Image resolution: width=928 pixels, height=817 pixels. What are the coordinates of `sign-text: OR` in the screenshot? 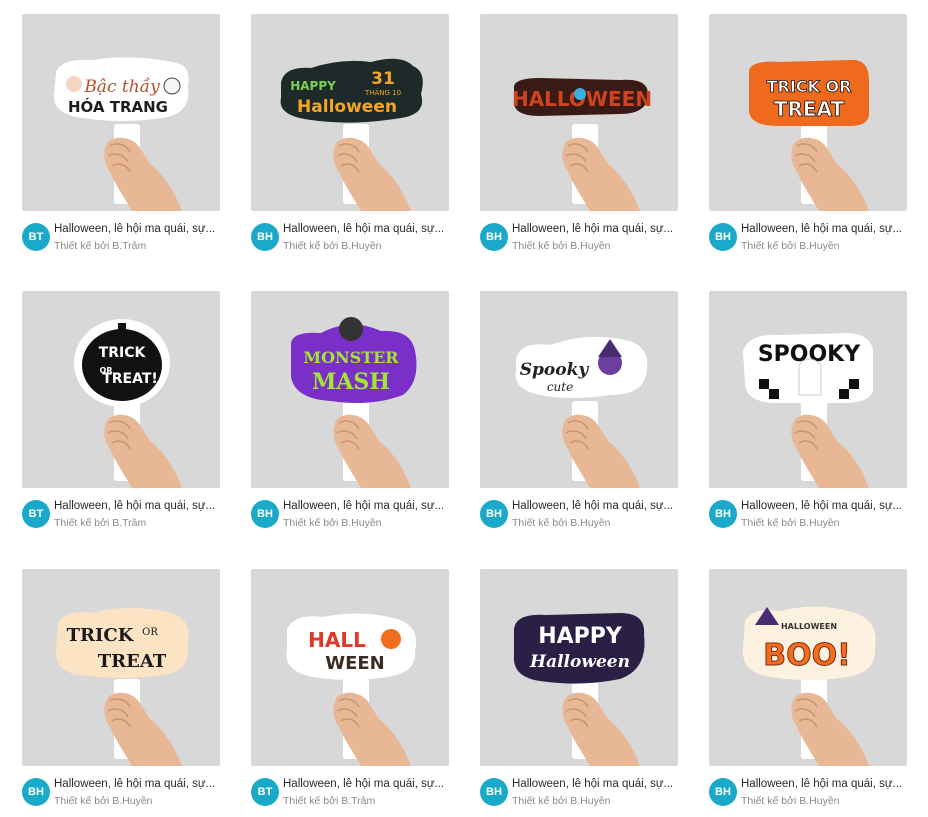 It's located at (150, 632).